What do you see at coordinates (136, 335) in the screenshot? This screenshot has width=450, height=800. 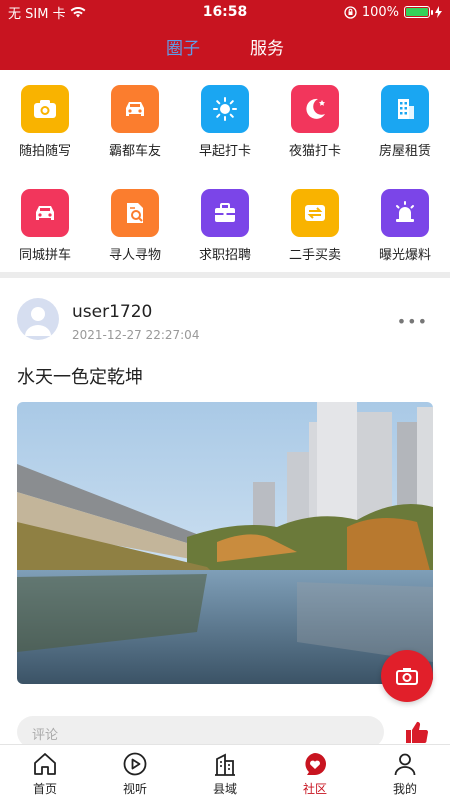 I see `post-timestamp: 2021-12-27 22:27:04` at bounding box center [136, 335].